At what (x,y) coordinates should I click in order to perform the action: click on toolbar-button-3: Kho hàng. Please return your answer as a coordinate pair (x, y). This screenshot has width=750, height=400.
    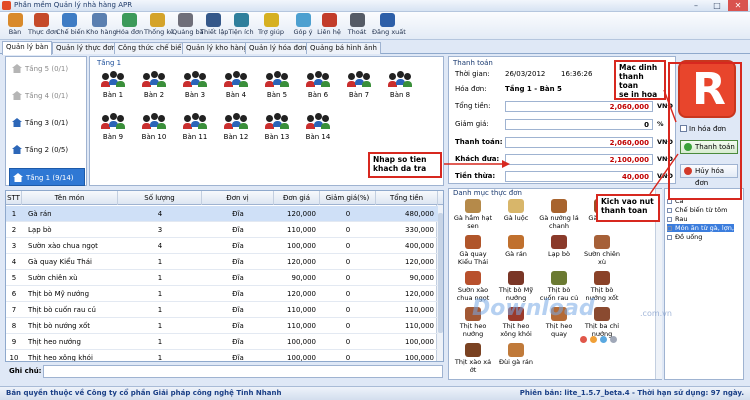
    Looking at the image, I should click on (101, 26).